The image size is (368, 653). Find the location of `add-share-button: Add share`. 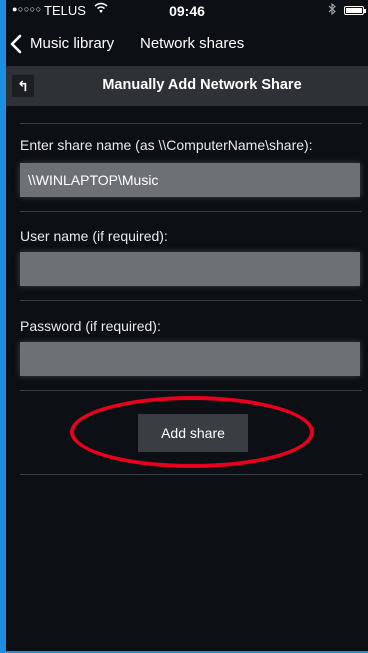

add-share-button: Add share is located at coordinates (193, 433).